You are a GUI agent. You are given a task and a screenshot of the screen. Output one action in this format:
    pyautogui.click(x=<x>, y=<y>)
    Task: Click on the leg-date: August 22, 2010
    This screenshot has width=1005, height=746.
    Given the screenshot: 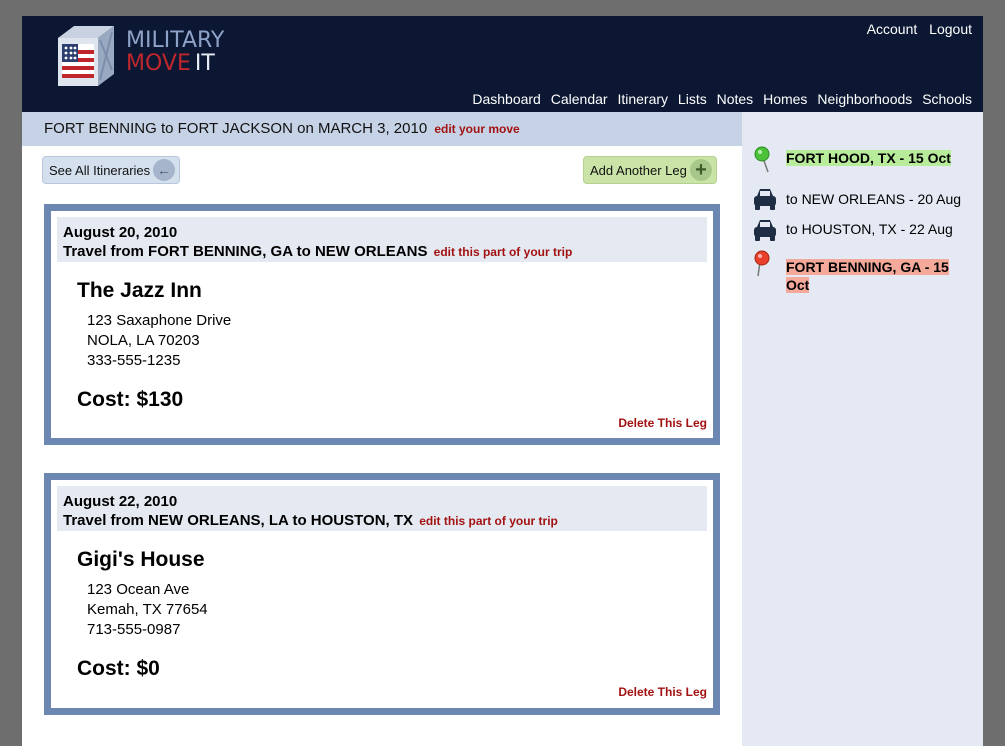 What is the action you would take?
    pyautogui.click(x=120, y=501)
    